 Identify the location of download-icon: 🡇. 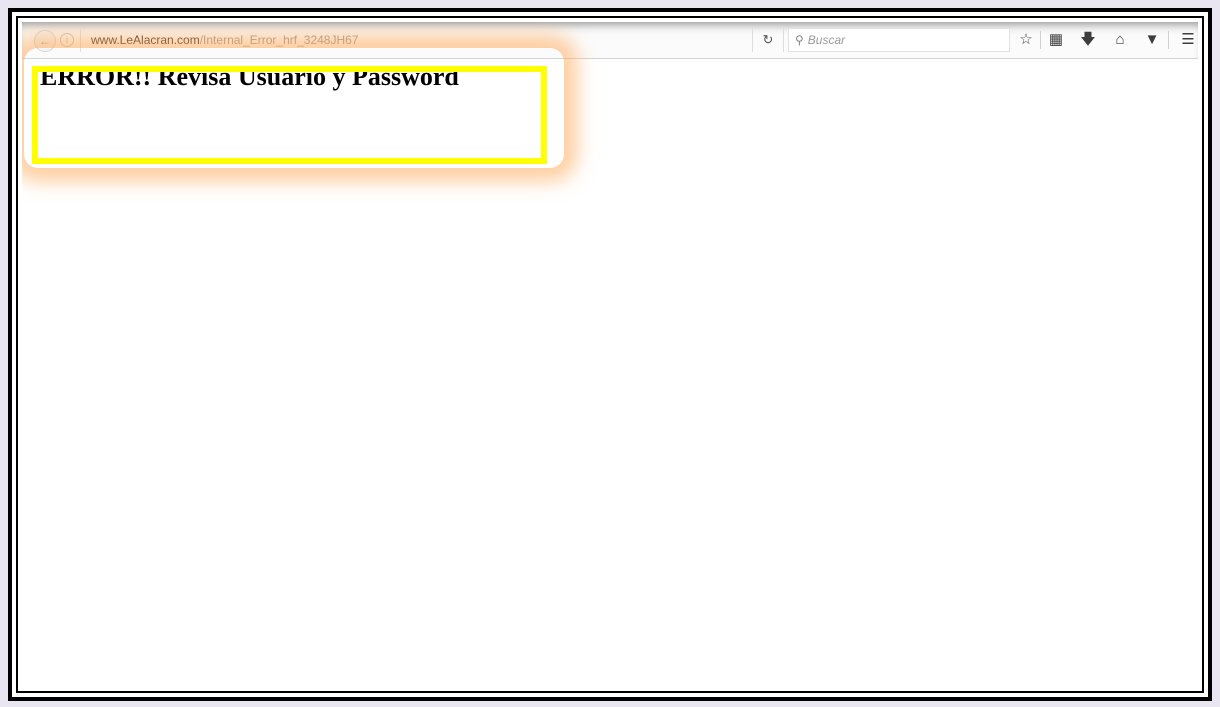
(1088, 40).